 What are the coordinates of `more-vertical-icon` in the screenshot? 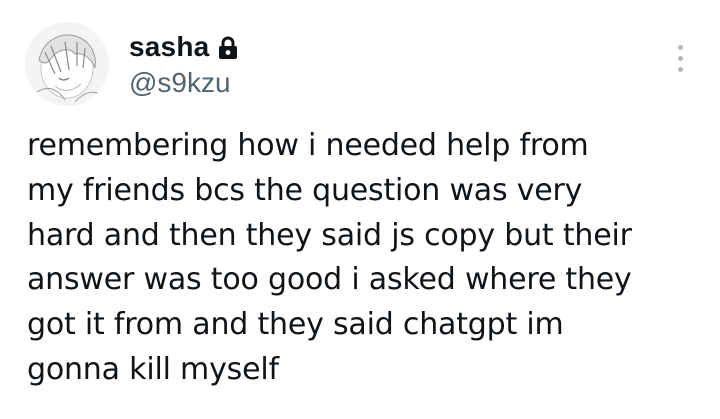 It's located at (680, 47).